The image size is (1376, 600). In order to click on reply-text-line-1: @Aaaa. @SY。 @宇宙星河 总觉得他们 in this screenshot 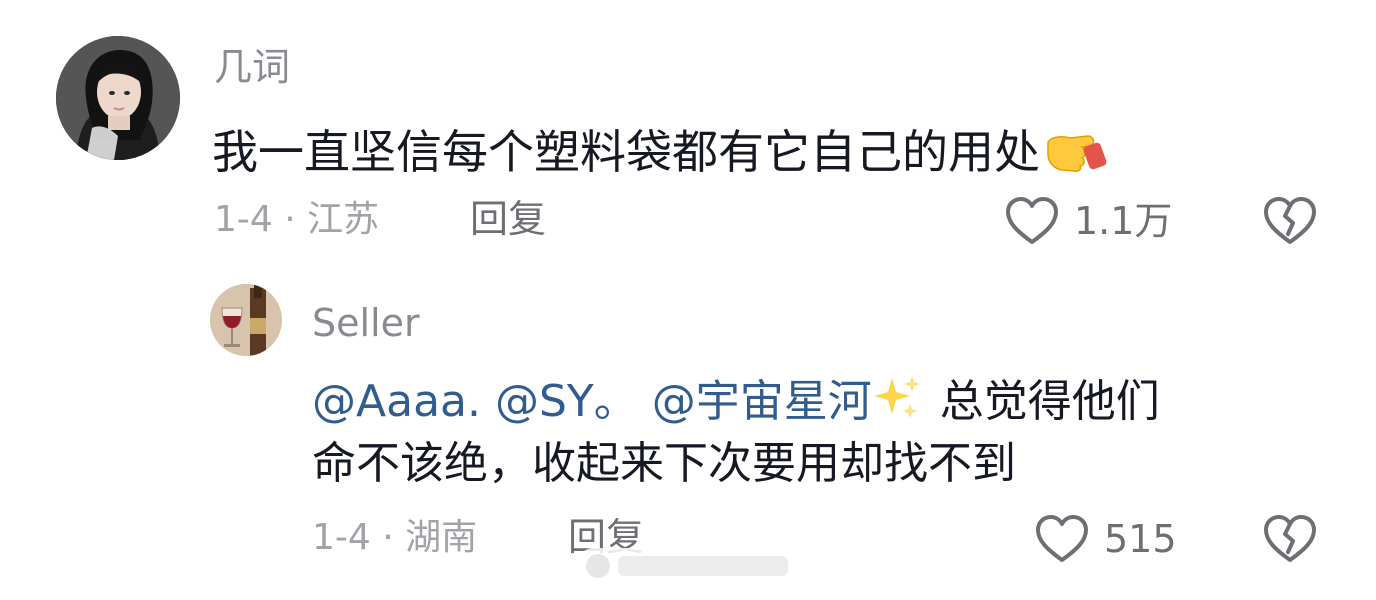, I will do `click(736, 401)`.